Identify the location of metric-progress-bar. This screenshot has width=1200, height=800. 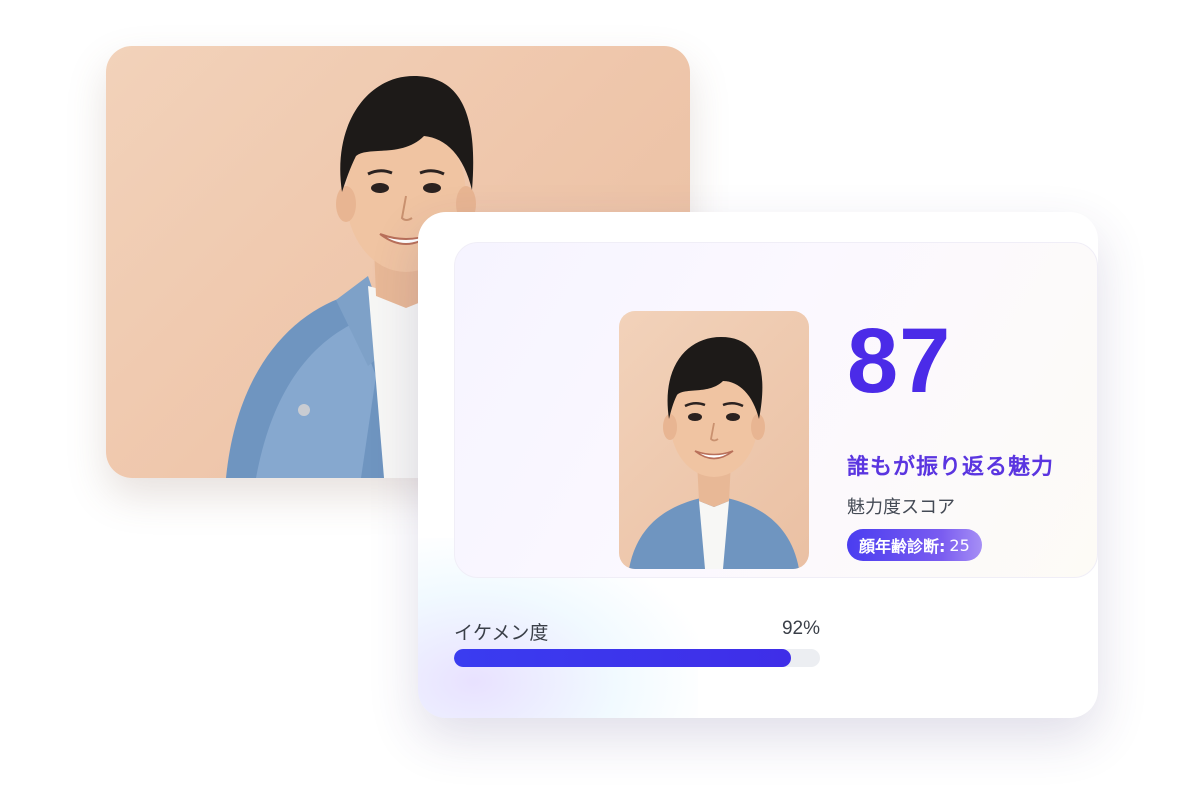
(637, 658).